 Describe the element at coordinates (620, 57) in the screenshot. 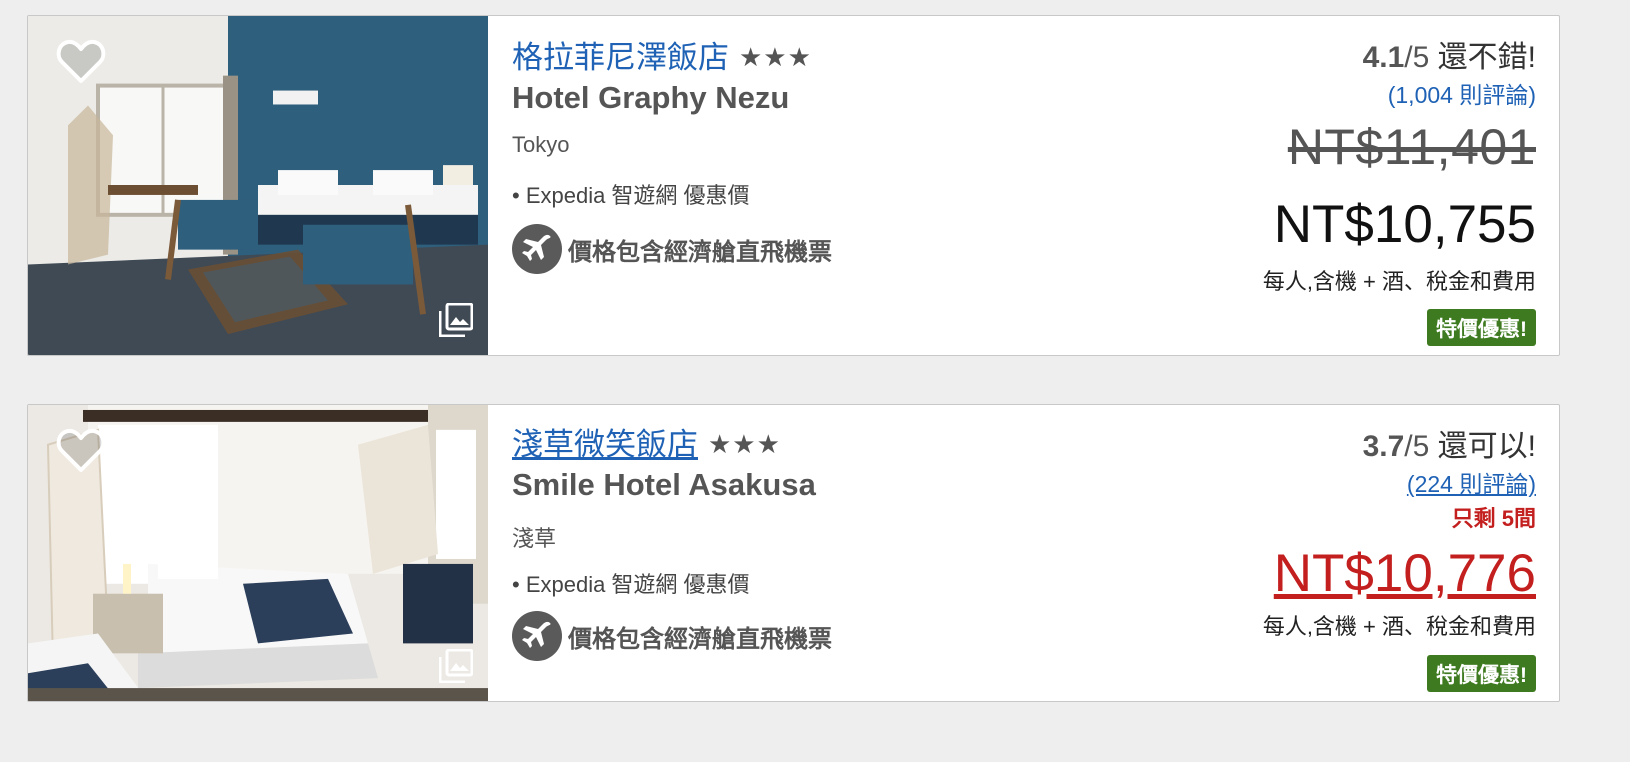

I see `hotel-name-cn: 格拉菲尼澤飯店` at that location.